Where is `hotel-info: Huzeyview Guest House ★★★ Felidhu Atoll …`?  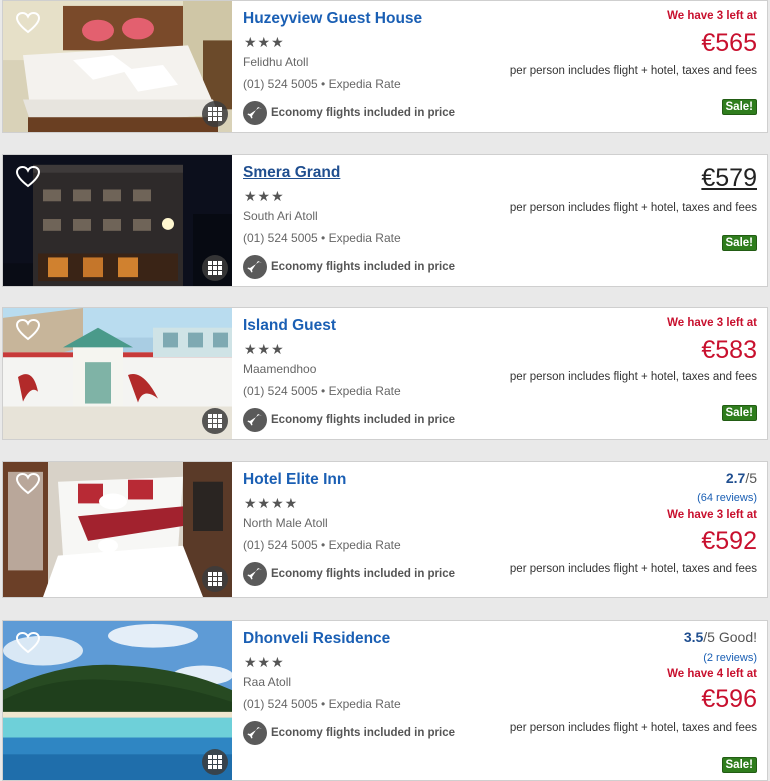
hotel-info: Huzeyview Guest House ★★★ Felidhu Atoll … is located at coordinates (383, 66).